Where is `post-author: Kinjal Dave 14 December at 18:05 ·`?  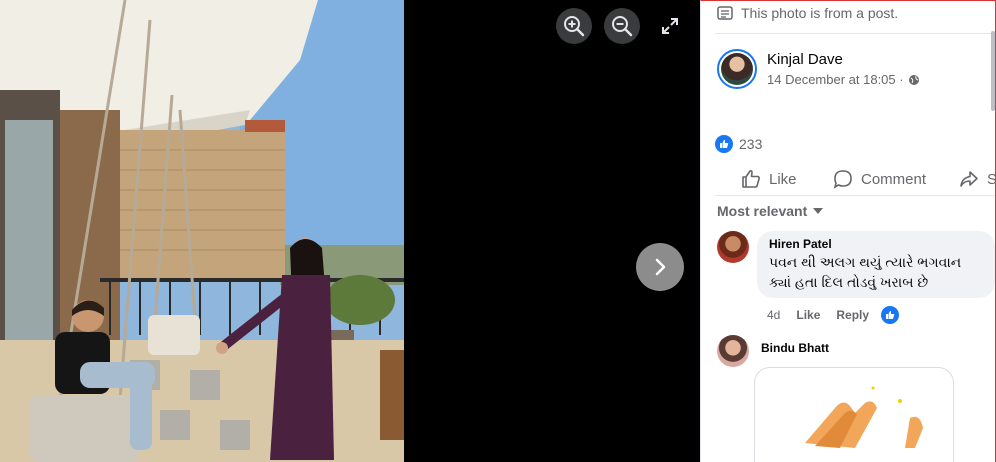 post-author: Kinjal Dave 14 December at 18:05 · is located at coordinates (818, 69).